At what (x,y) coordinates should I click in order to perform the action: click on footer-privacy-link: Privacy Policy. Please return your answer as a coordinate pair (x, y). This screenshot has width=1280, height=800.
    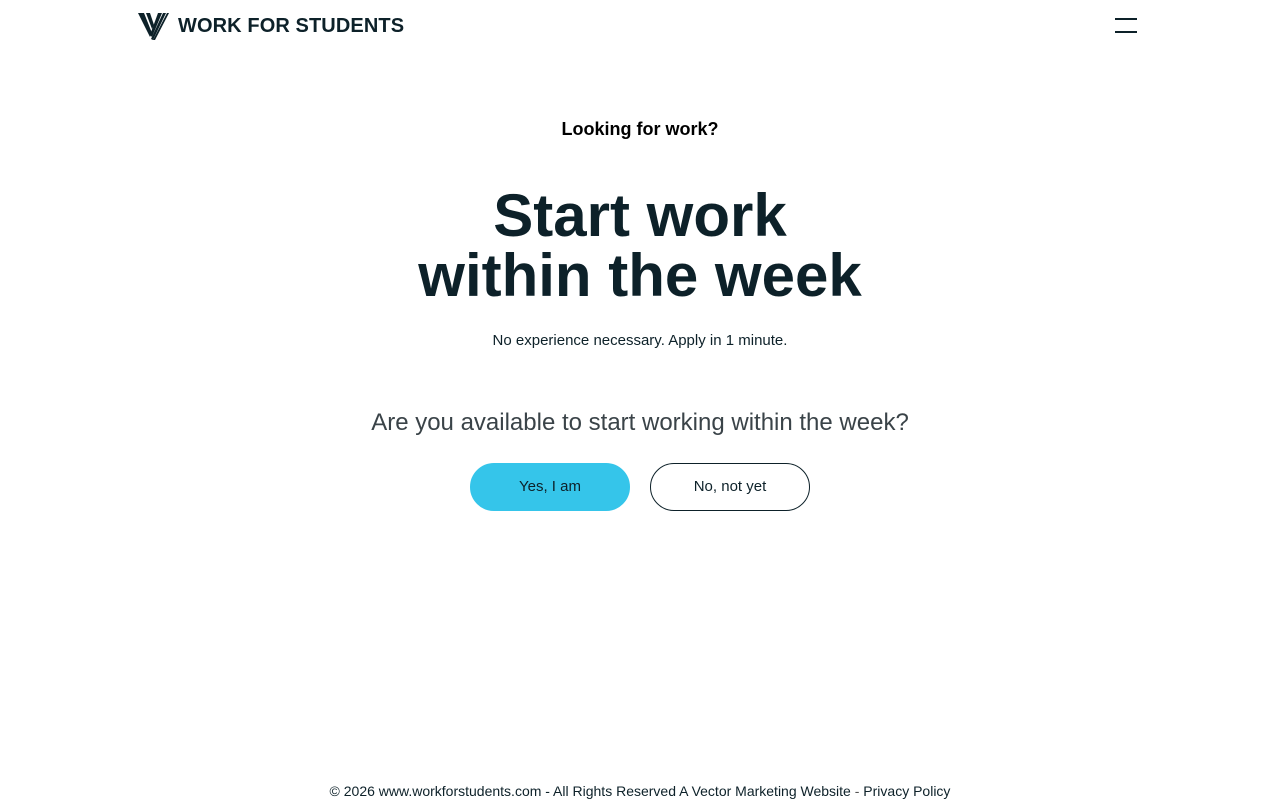
    Looking at the image, I should click on (906, 791).